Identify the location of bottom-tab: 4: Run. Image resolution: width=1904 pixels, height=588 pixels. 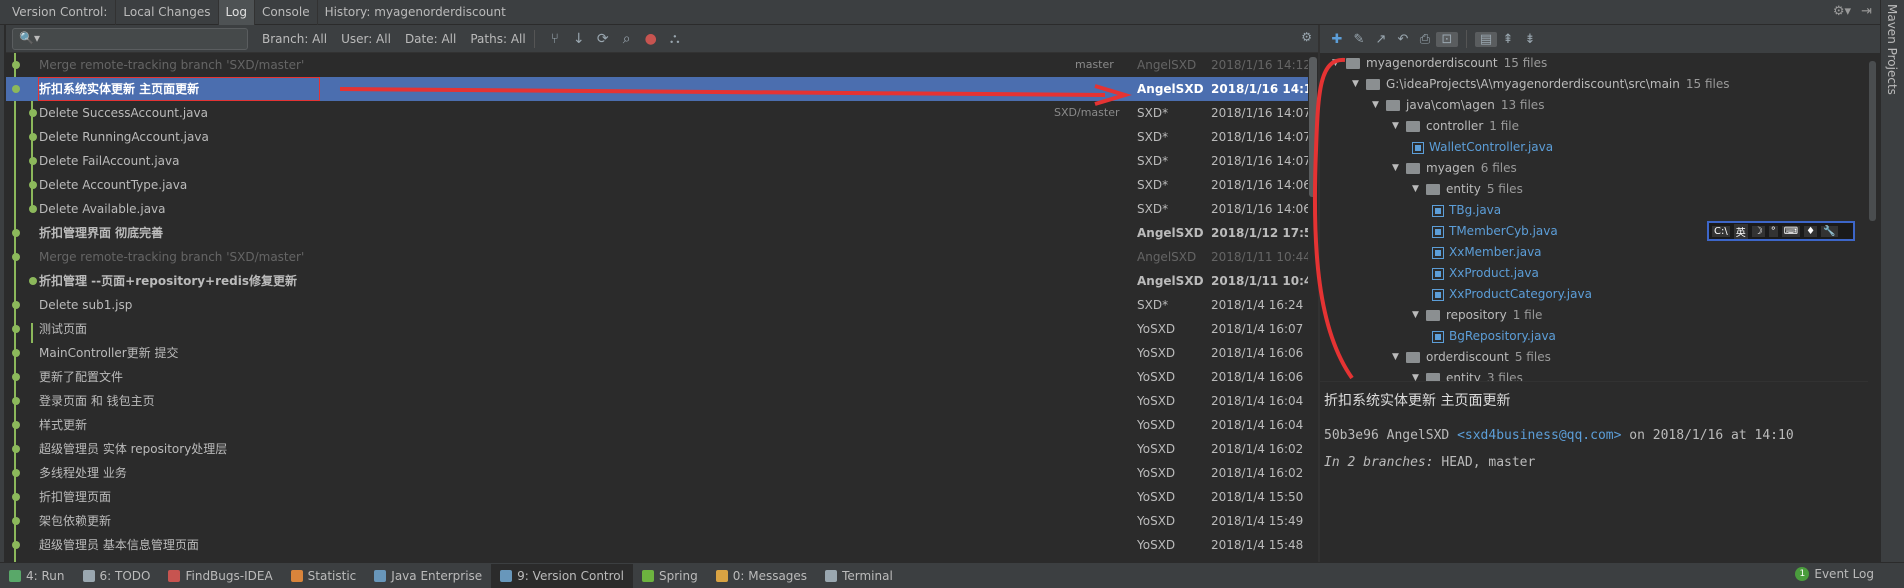
(37, 576).